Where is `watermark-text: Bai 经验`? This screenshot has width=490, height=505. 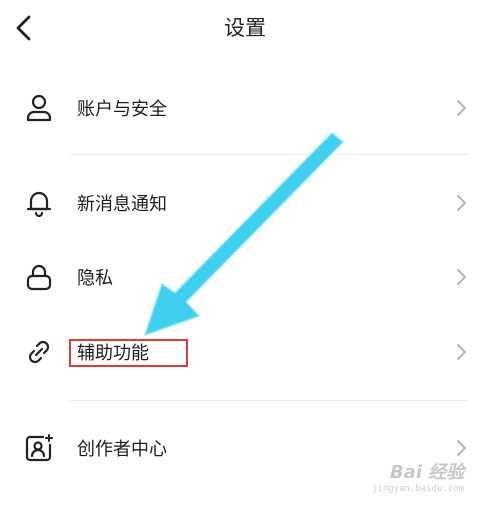 watermark-text: Bai 经验 is located at coordinates (427, 472).